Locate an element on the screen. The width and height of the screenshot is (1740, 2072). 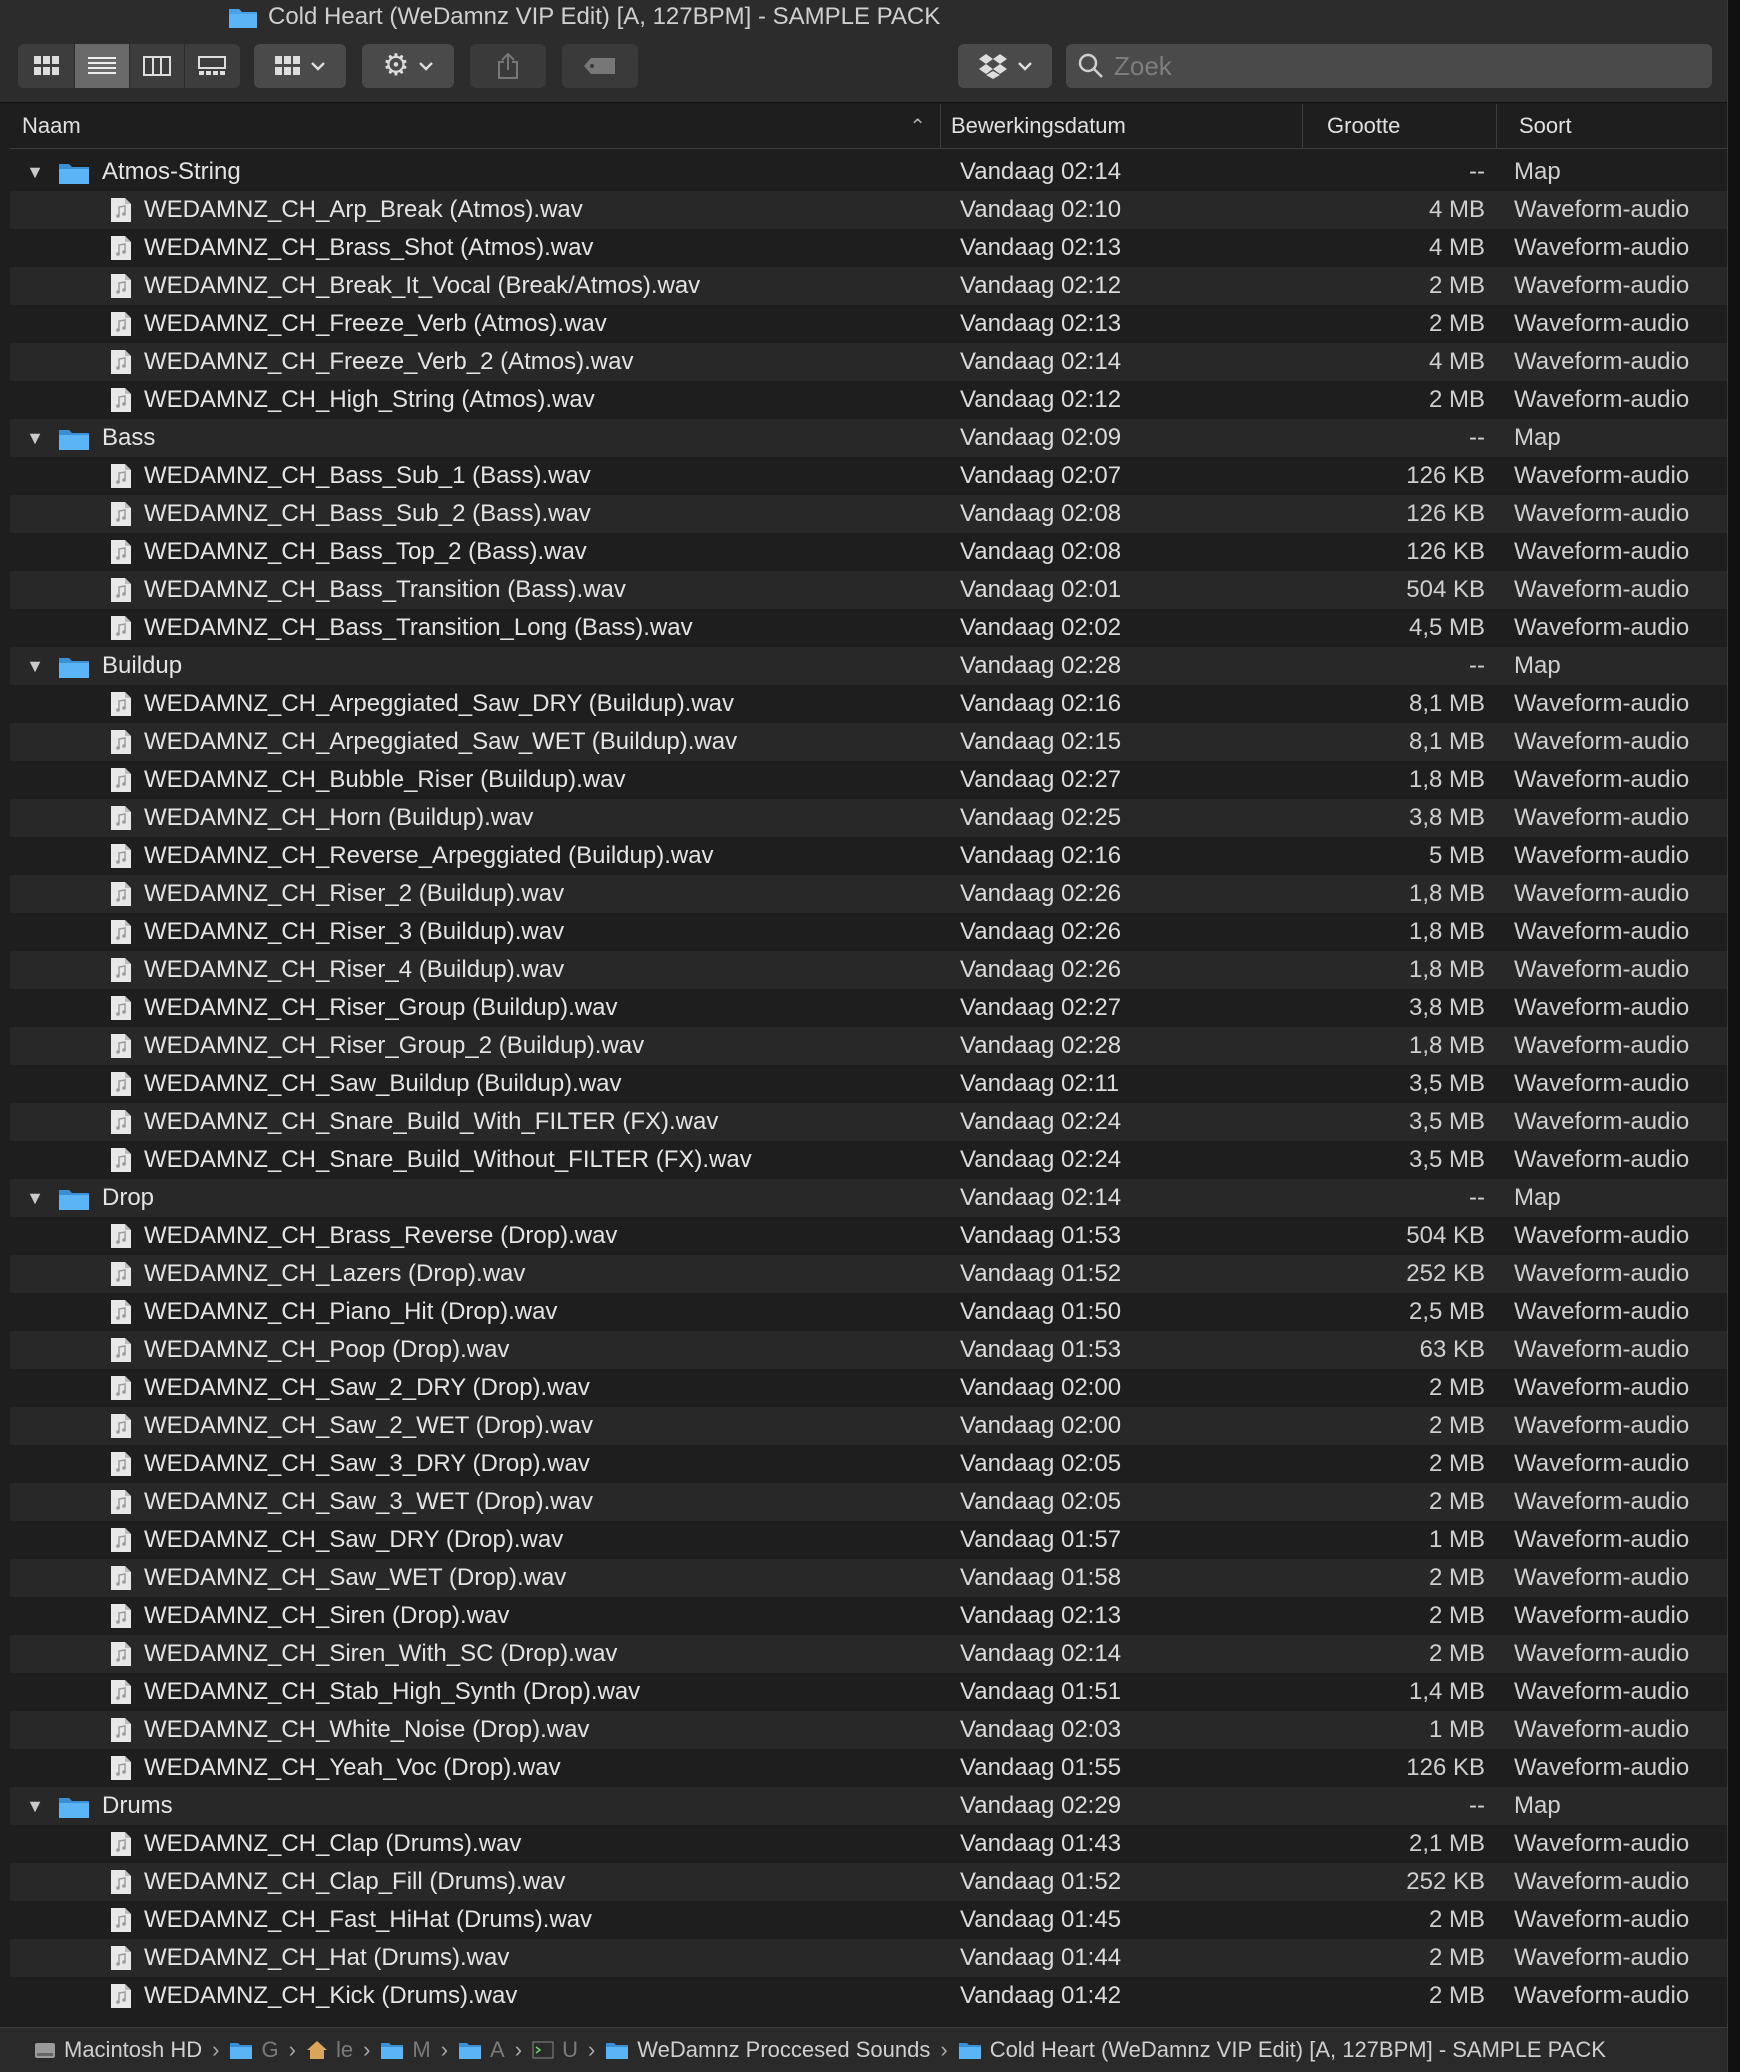
path-crumb: A is located at coordinates (481, 2050).